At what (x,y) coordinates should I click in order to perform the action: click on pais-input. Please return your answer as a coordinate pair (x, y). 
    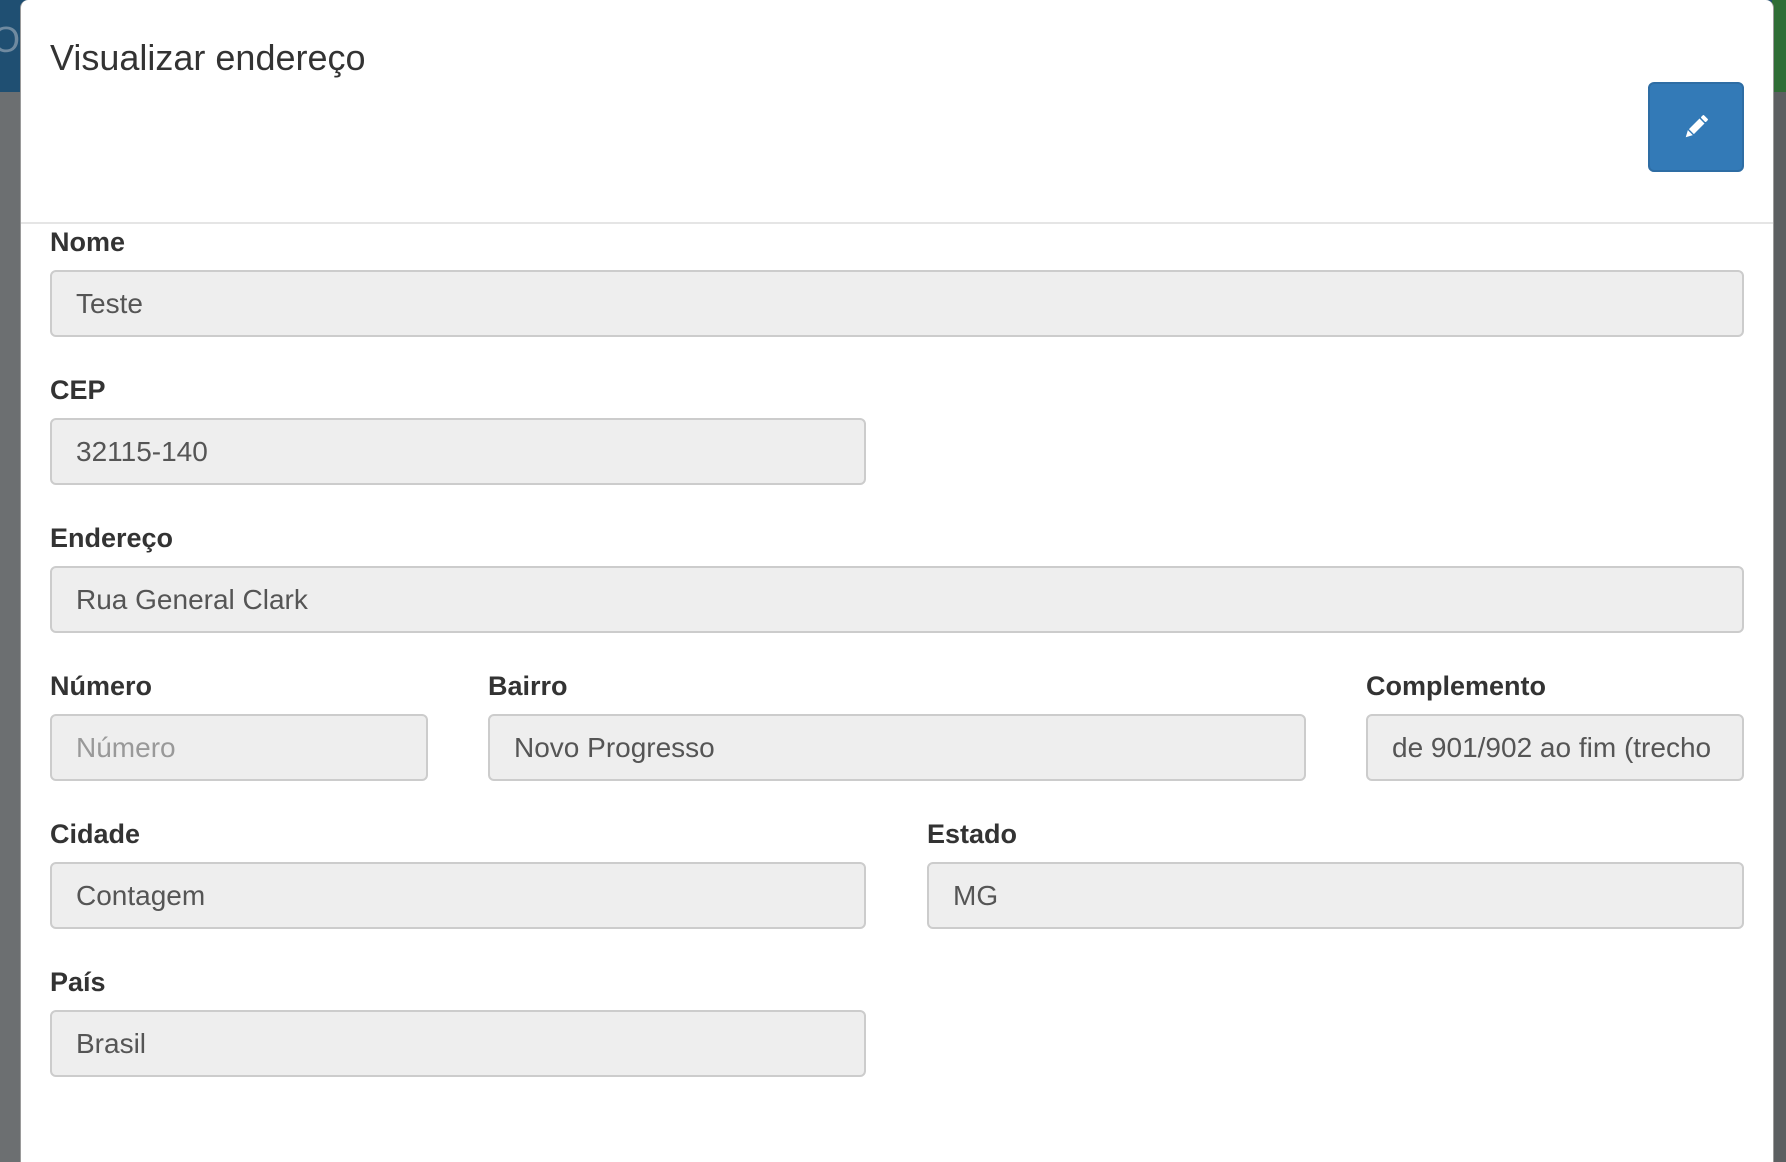
    Looking at the image, I should click on (458, 1043).